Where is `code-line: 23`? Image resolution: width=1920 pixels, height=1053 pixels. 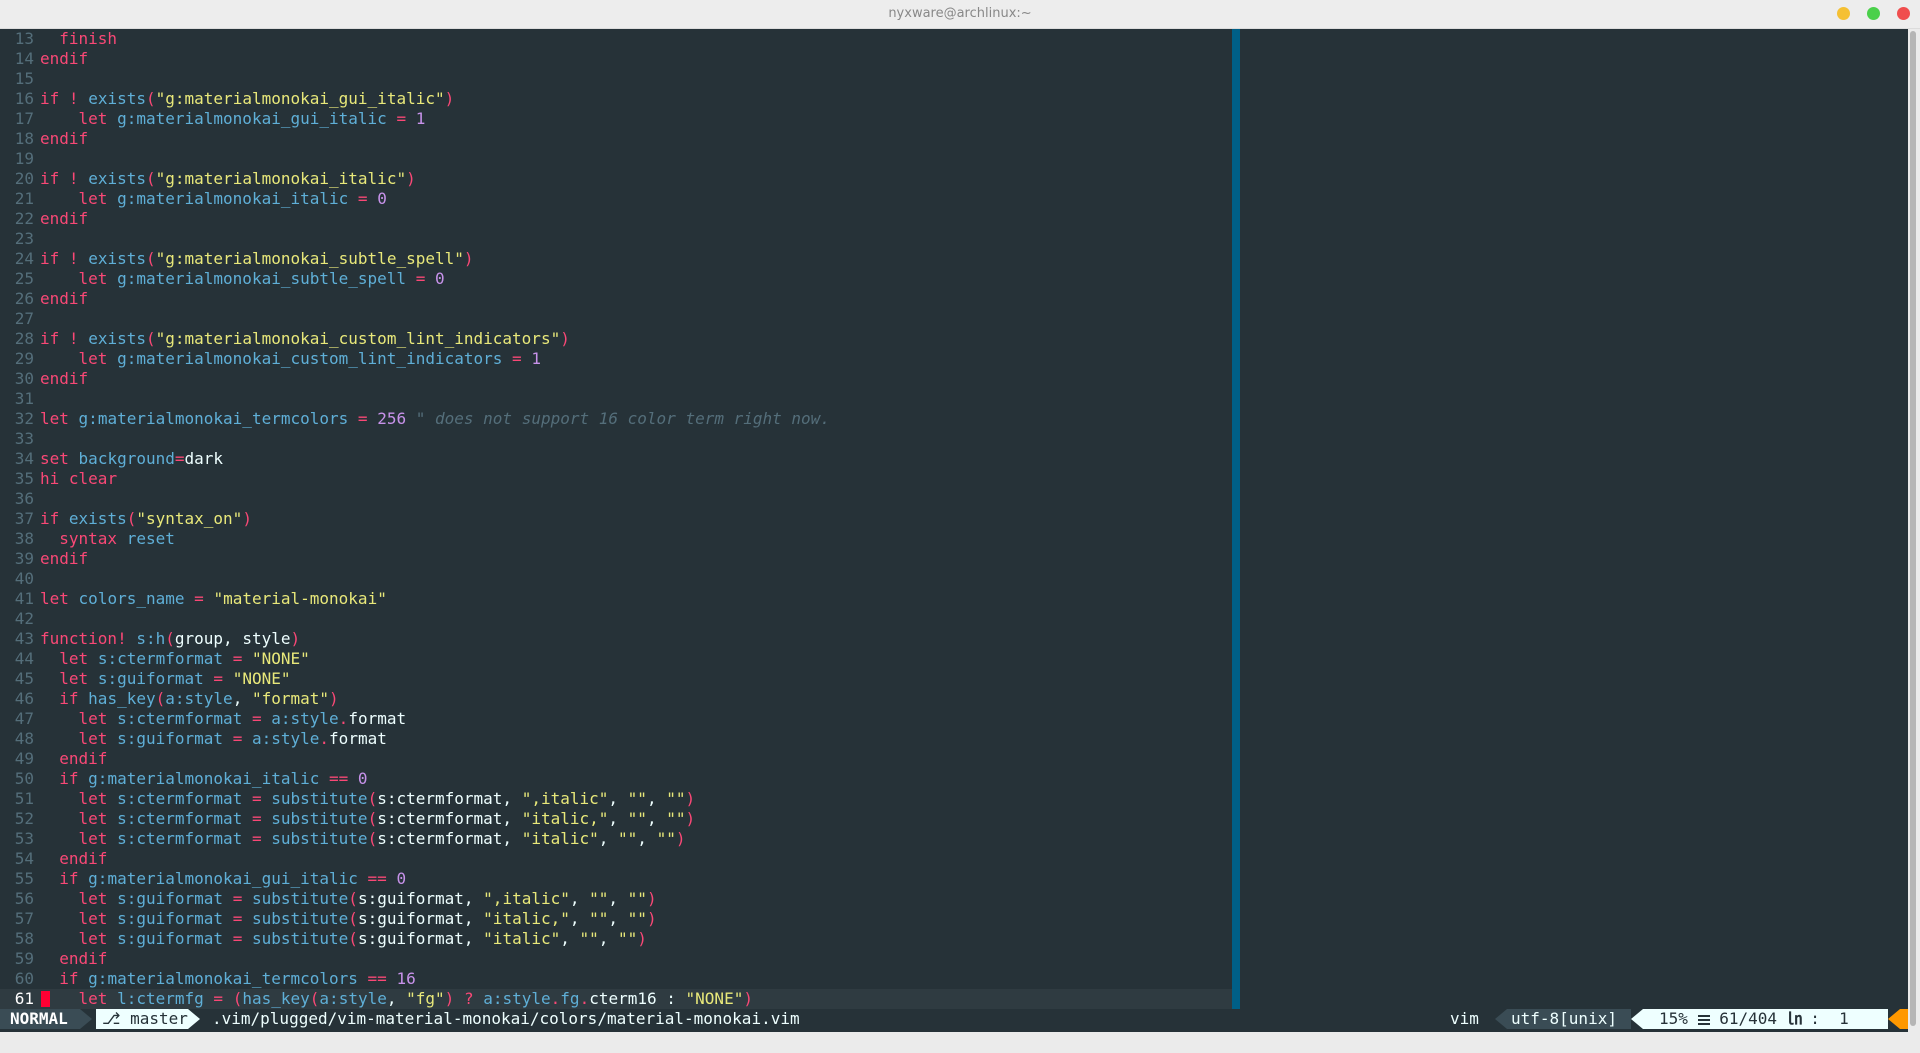
code-line: 23 is located at coordinates (616, 239).